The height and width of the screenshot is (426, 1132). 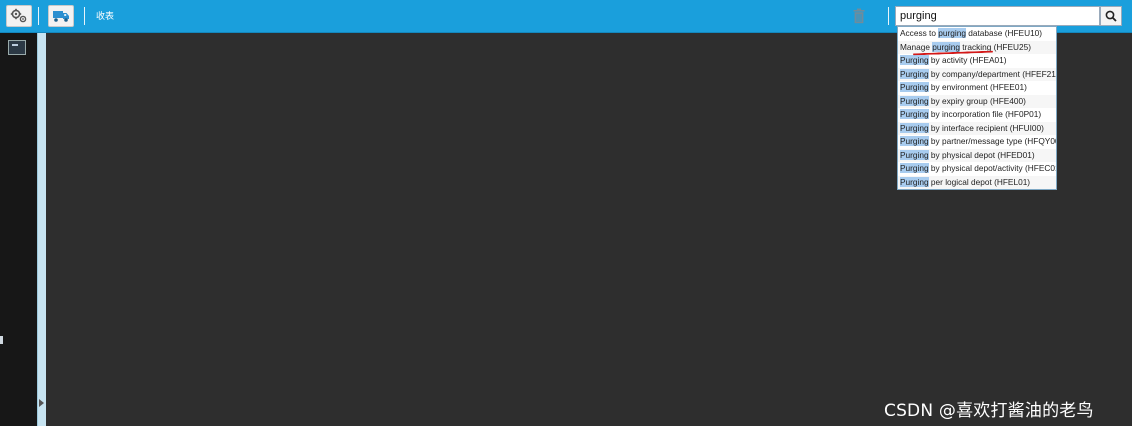 What do you see at coordinates (992, 73) in the screenshot?
I see `suggestion-text-after: by company/department (HFEF21)` at bounding box center [992, 73].